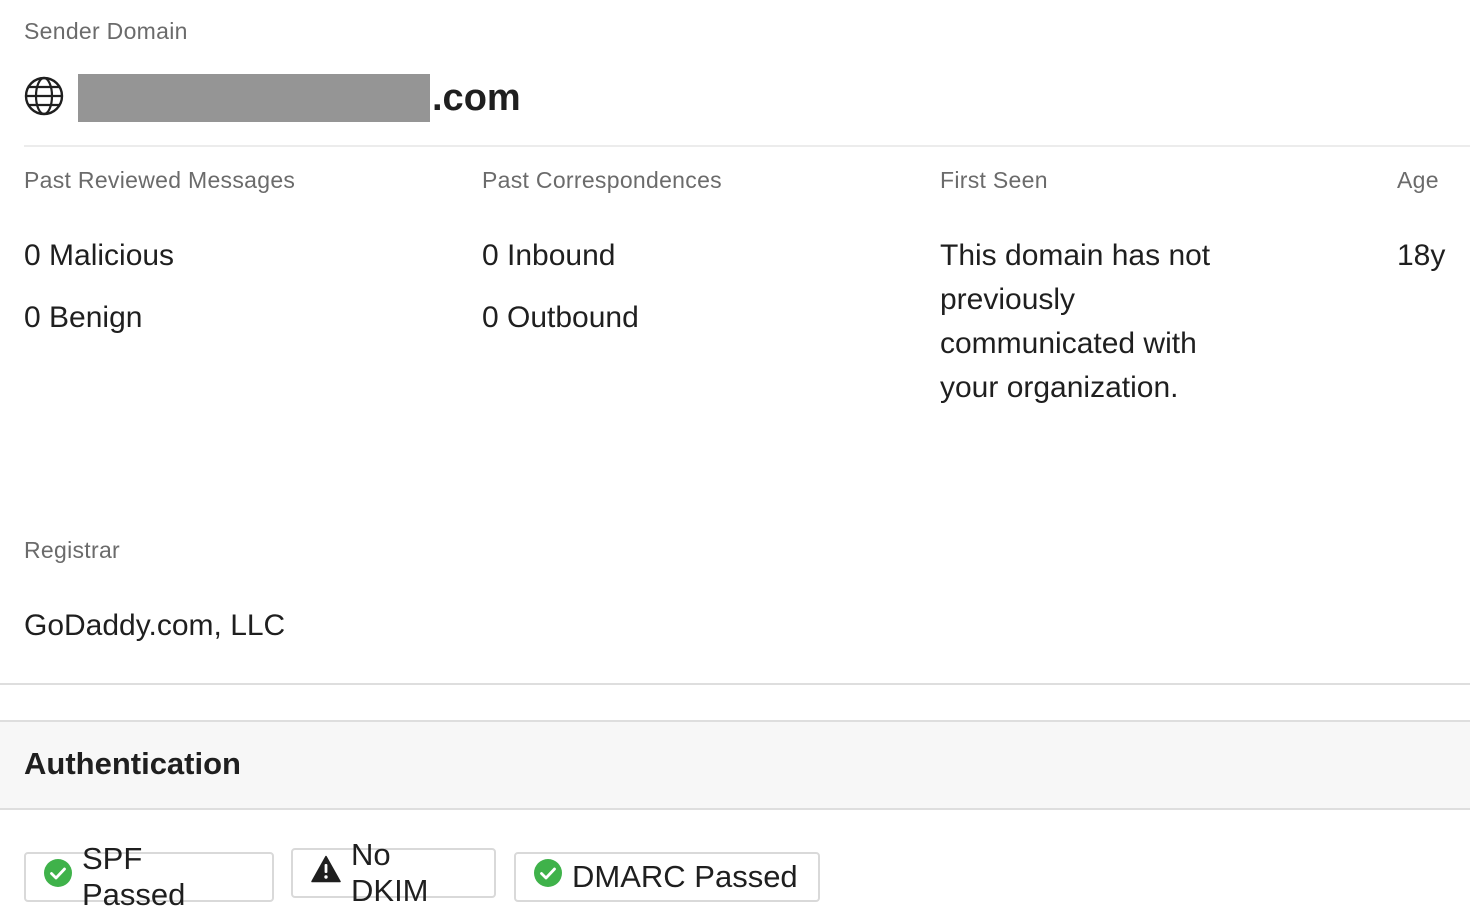  I want to click on redacted-domain-name, so click(254, 98).